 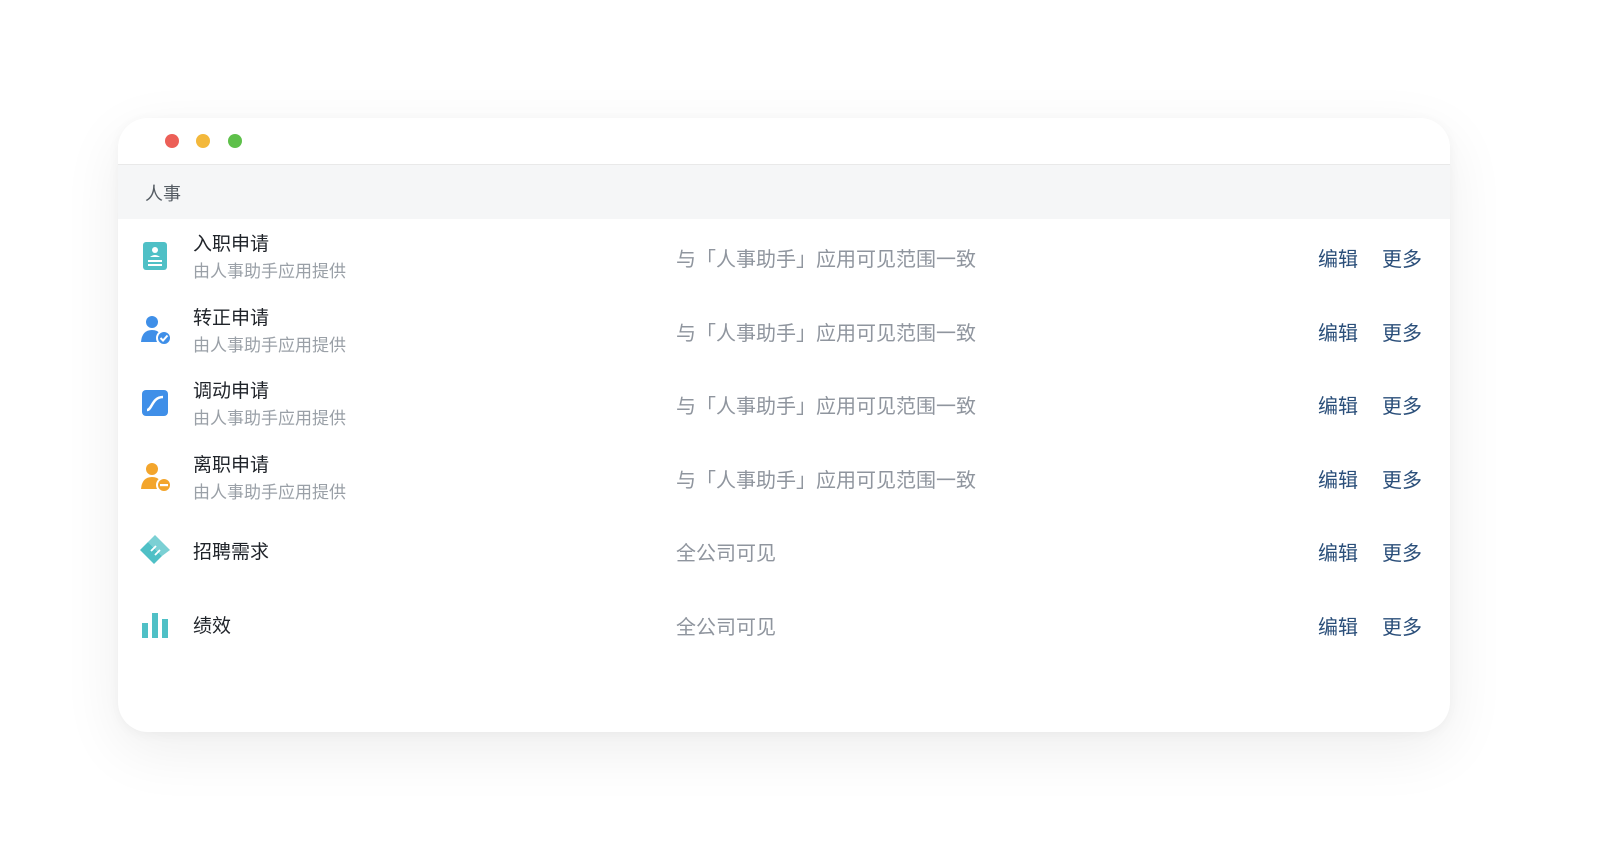 What do you see at coordinates (203, 141) in the screenshot?
I see `minimize-window-button` at bounding box center [203, 141].